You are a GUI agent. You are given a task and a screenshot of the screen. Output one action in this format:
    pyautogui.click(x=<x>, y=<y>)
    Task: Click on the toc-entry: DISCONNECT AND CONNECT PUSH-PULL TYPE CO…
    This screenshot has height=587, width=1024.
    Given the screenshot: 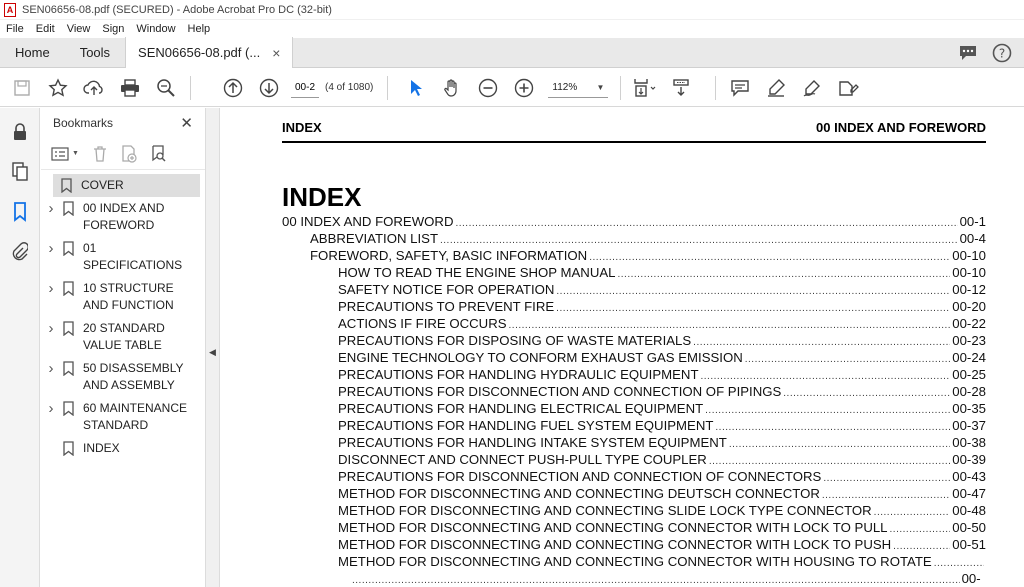 What is the action you would take?
    pyautogui.click(x=634, y=460)
    